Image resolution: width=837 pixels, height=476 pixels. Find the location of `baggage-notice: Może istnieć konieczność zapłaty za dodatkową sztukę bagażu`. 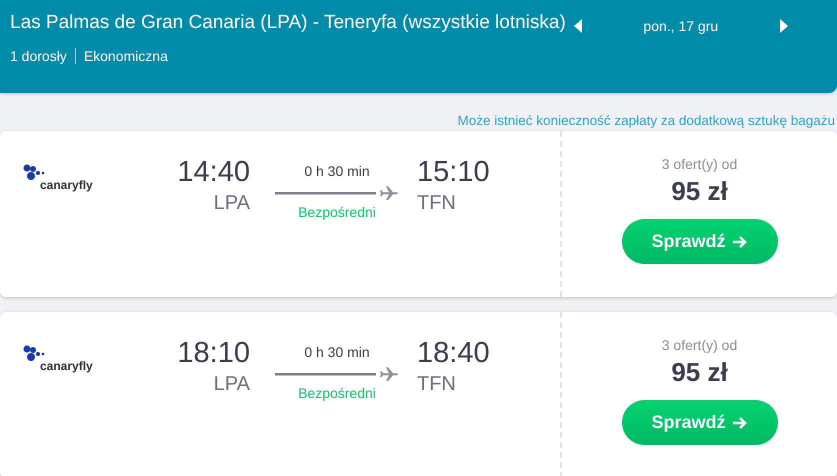

baggage-notice: Może istnieć konieczność zapłaty za dodatkową sztukę bagażu is located at coordinates (646, 121).